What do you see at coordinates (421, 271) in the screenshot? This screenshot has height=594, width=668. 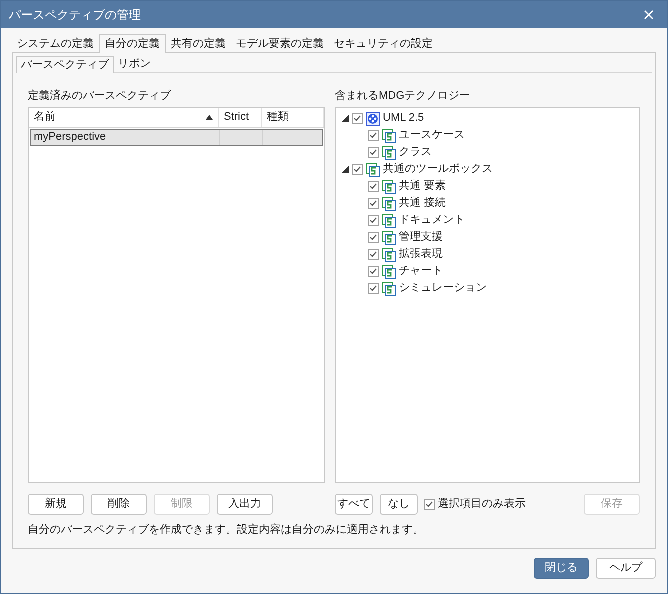 I see `tree-item: チャート` at bounding box center [421, 271].